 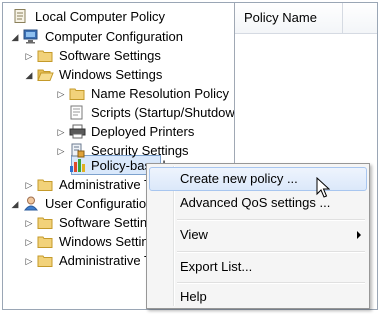 What do you see at coordinates (163, 112) in the screenshot?
I see `tree-item-label: Scripts (Startup/Shutdown)` at bounding box center [163, 112].